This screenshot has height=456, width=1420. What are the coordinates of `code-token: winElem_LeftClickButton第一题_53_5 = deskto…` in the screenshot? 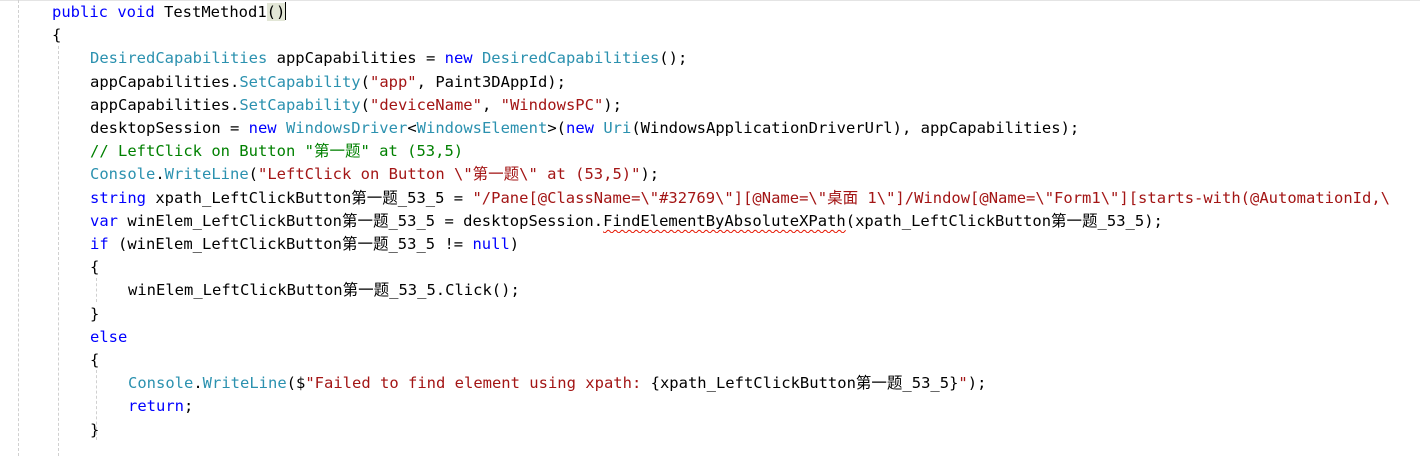 It's located at (361, 220).